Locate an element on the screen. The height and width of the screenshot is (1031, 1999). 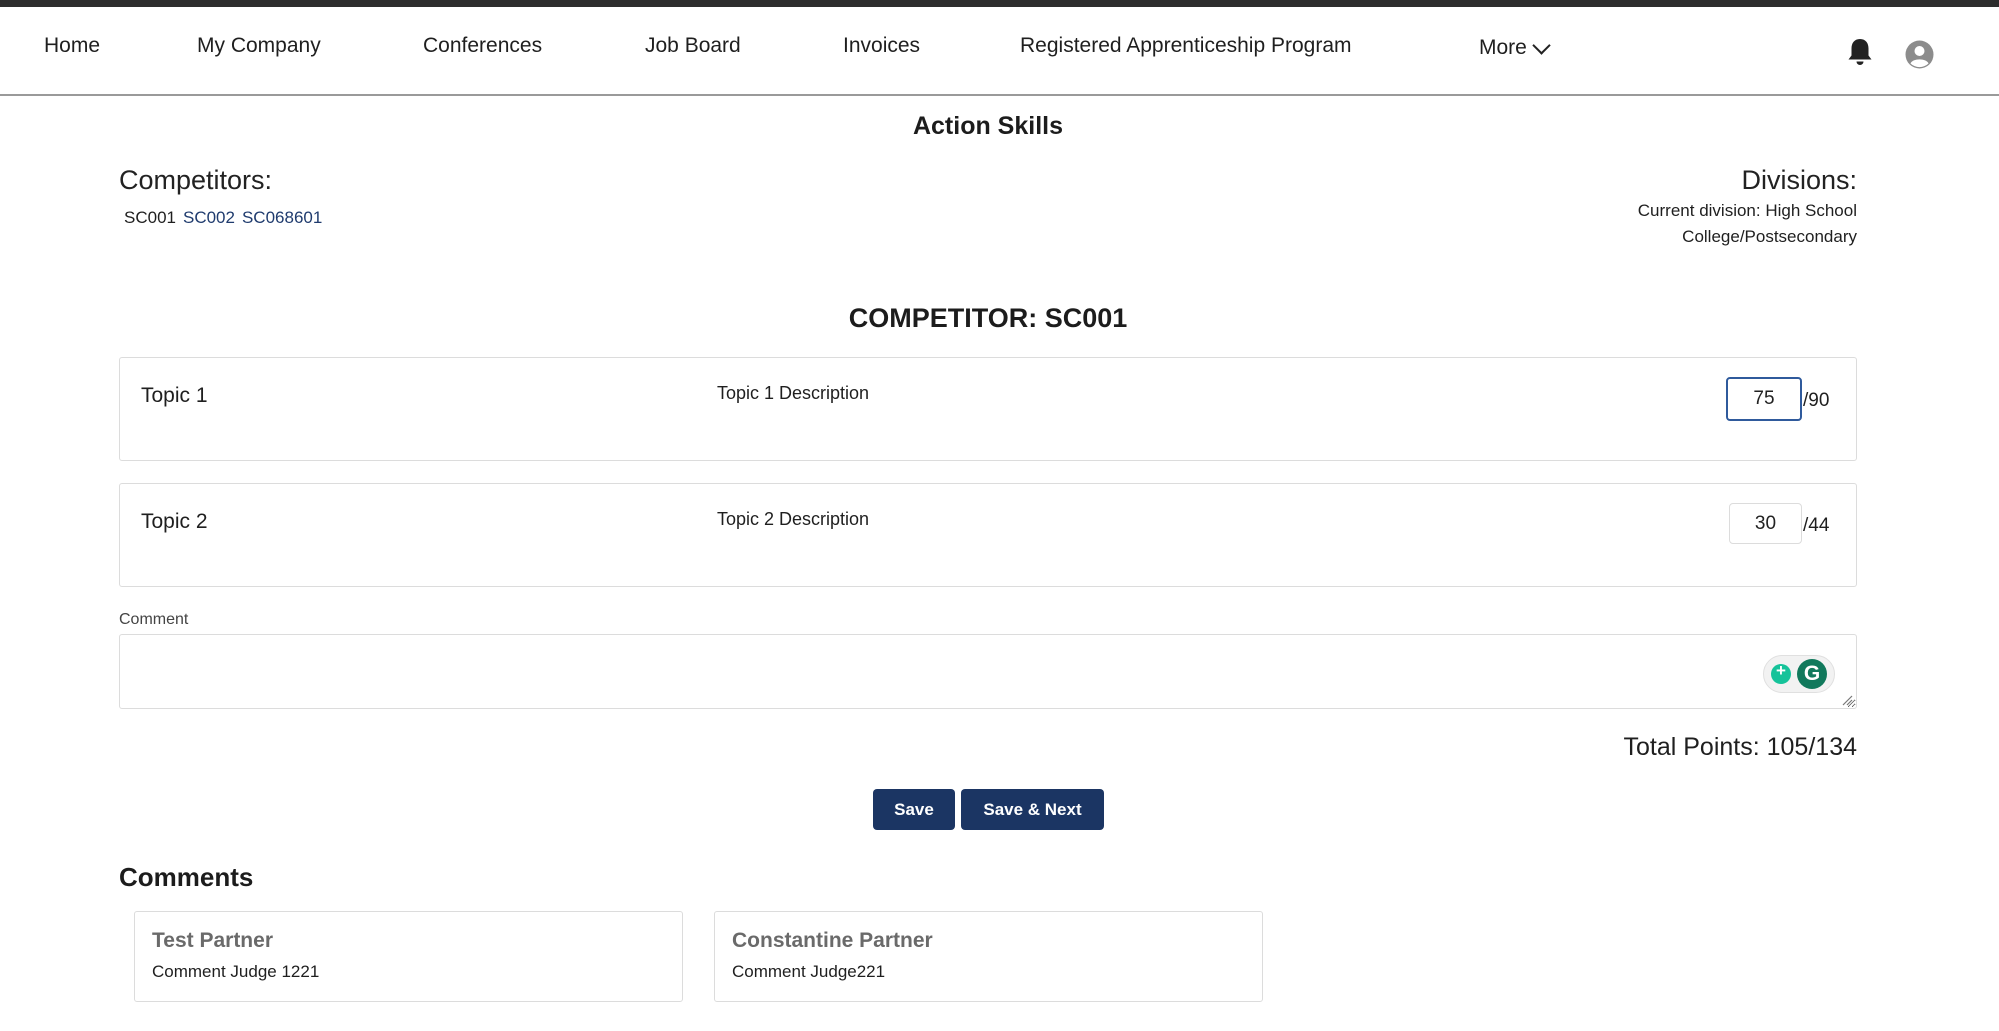
topic-max-score: /90 is located at coordinates (1816, 400).